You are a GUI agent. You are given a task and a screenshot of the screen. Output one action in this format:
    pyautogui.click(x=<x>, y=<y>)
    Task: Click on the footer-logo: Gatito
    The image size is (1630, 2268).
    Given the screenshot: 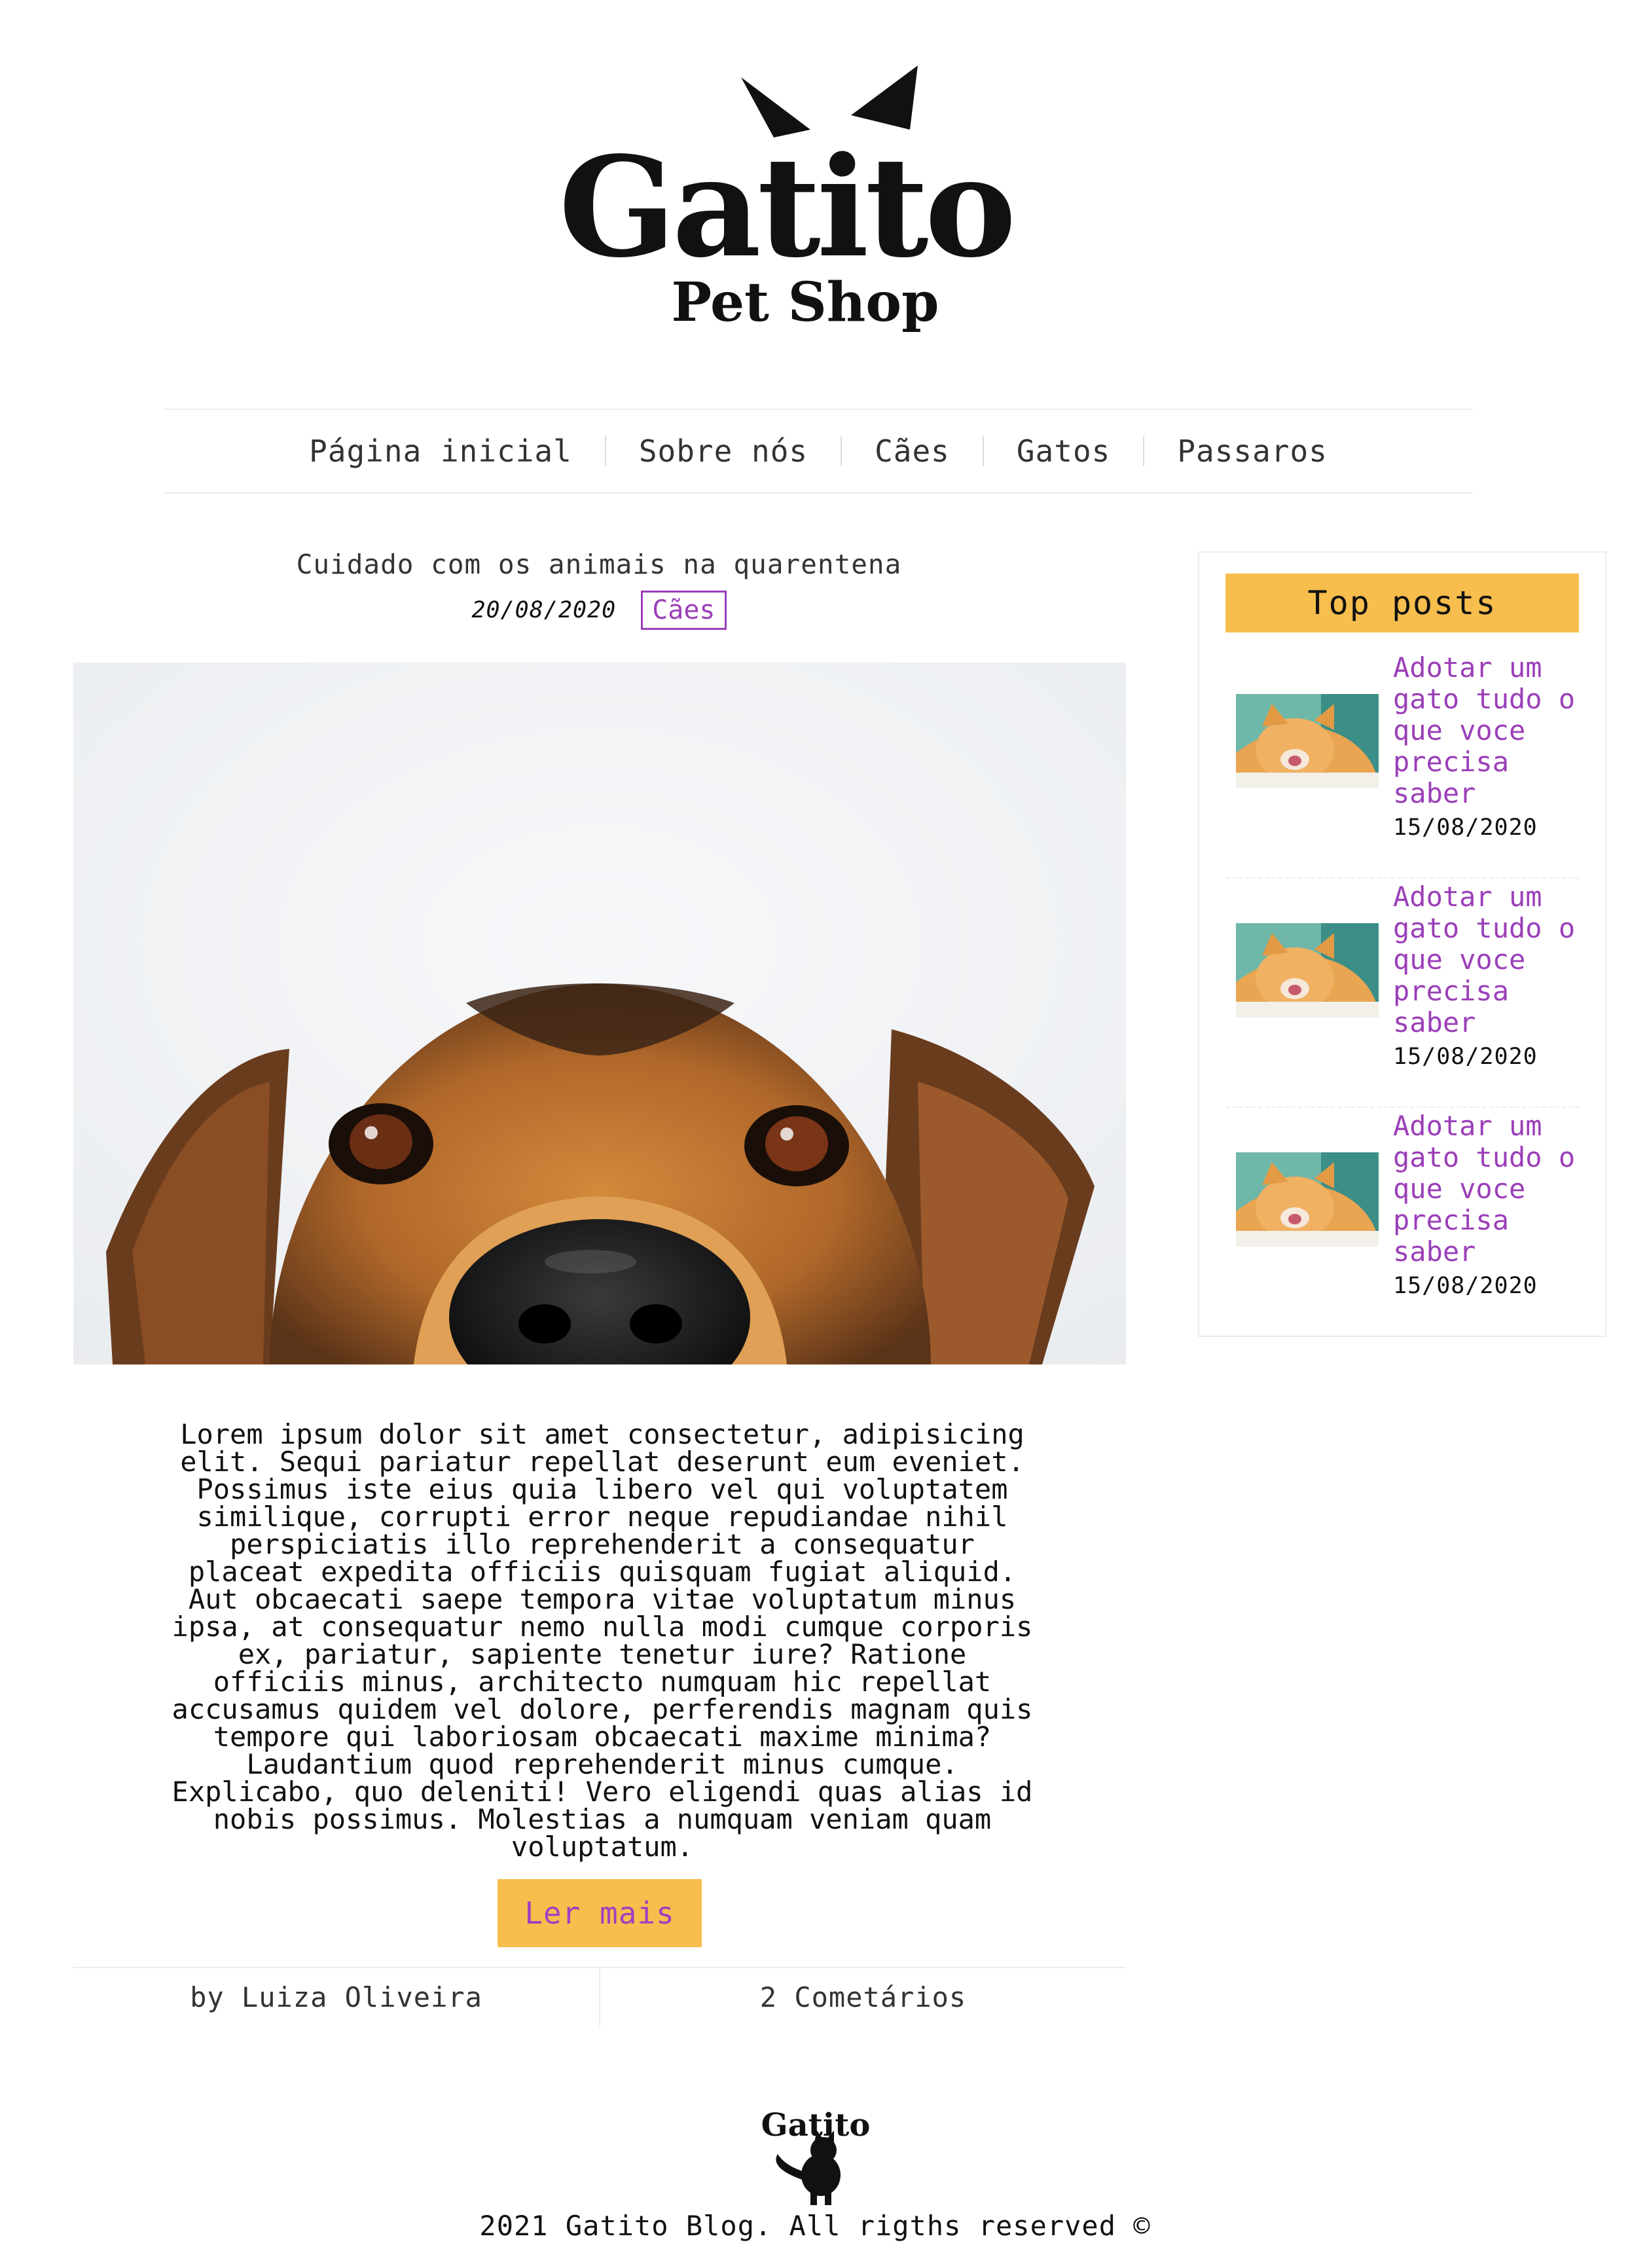 What is the action you would take?
    pyautogui.click(x=816, y=2154)
    